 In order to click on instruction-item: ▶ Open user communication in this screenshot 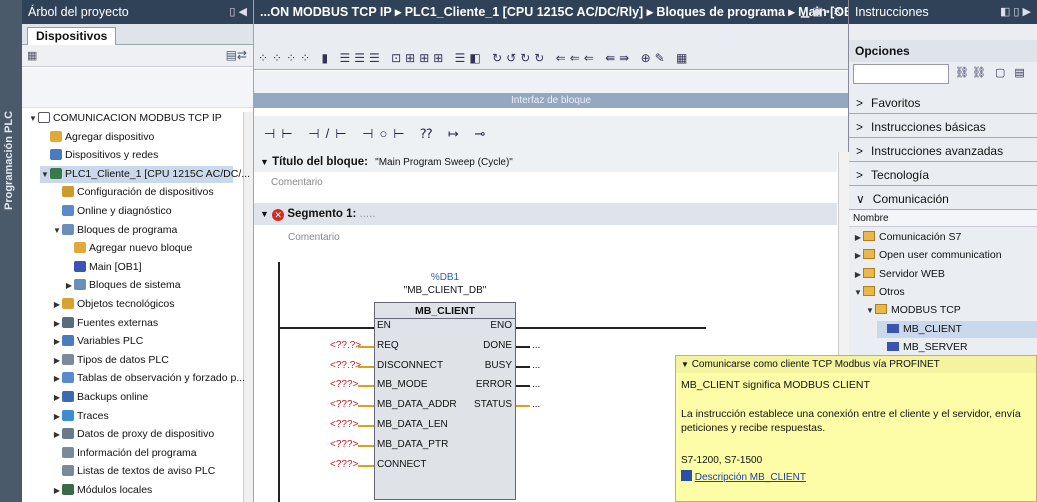, I will do `click(927, 255)`.